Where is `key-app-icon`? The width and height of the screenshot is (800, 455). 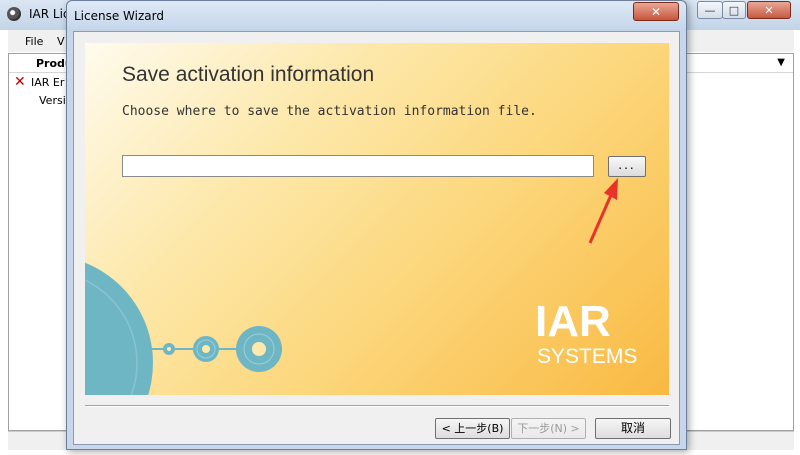 key-app-icon is located at coordinates (14, 14).